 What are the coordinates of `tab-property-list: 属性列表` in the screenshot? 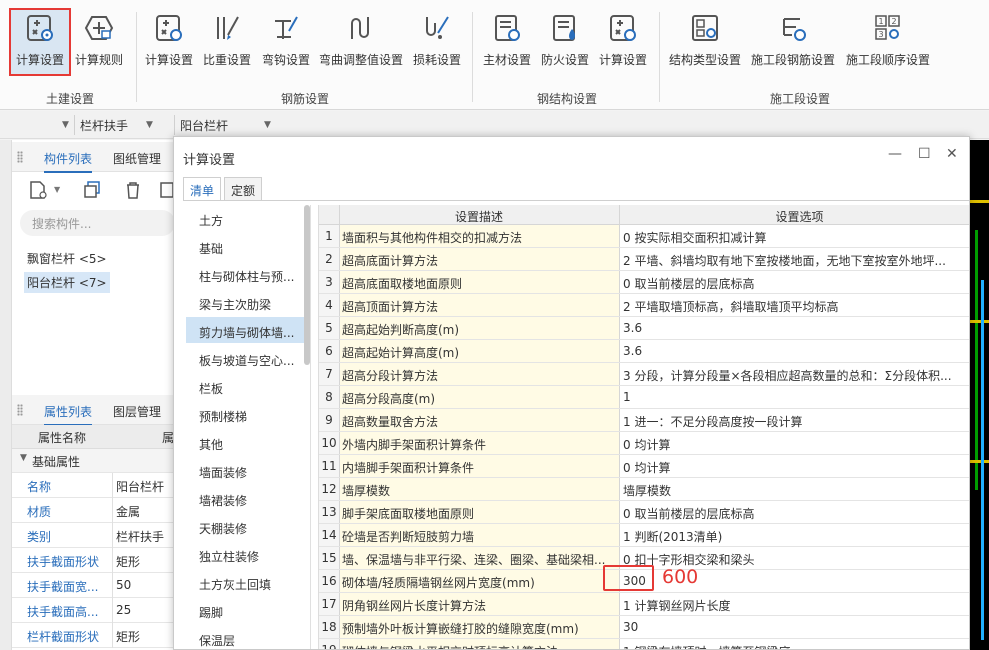 It's located at (68, 414).